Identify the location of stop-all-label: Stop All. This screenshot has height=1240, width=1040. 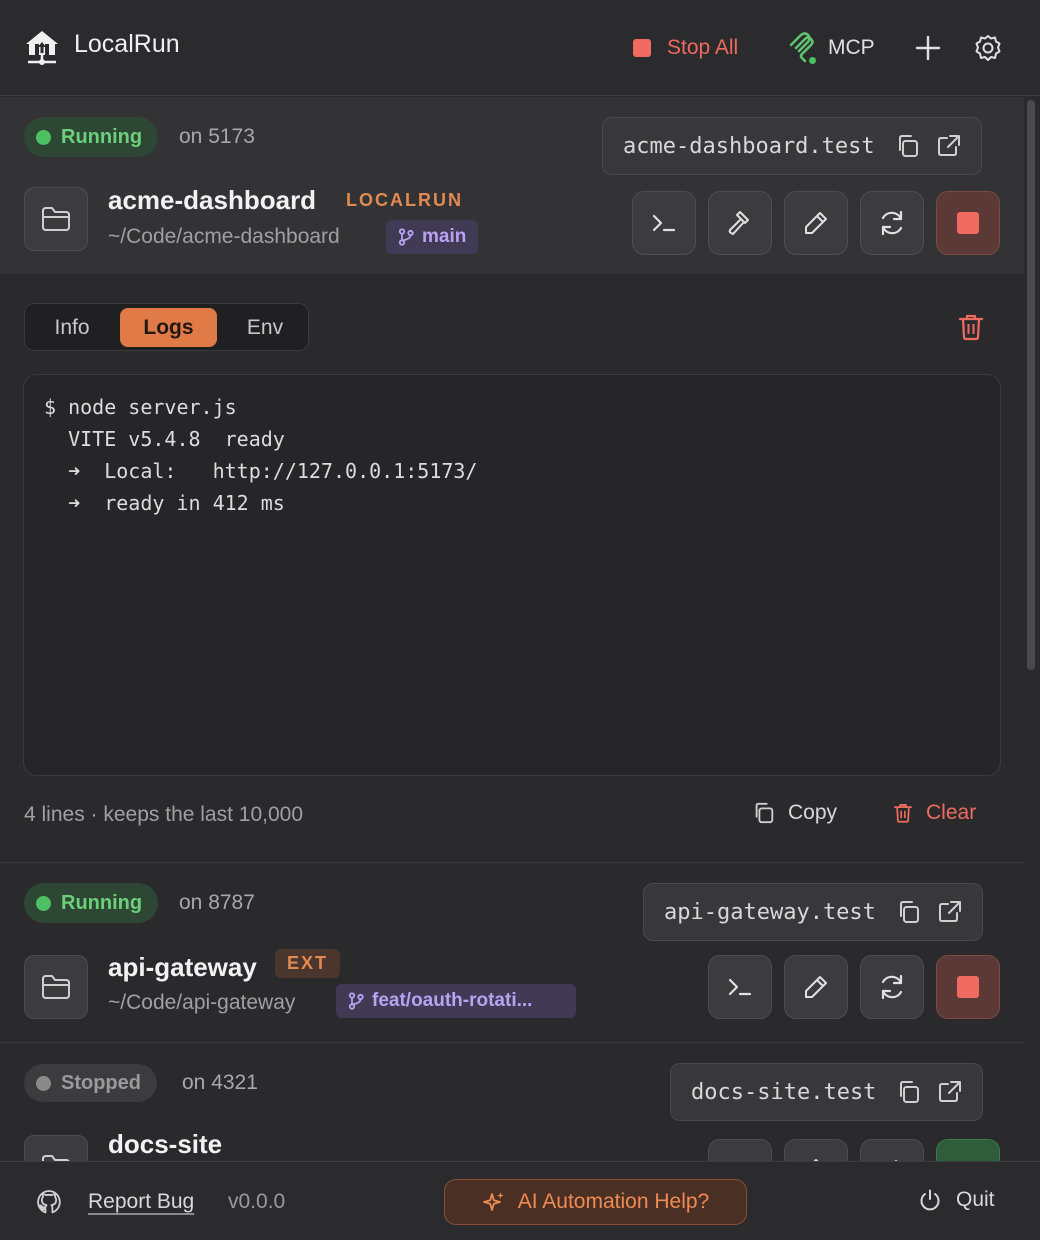
(703, 47).